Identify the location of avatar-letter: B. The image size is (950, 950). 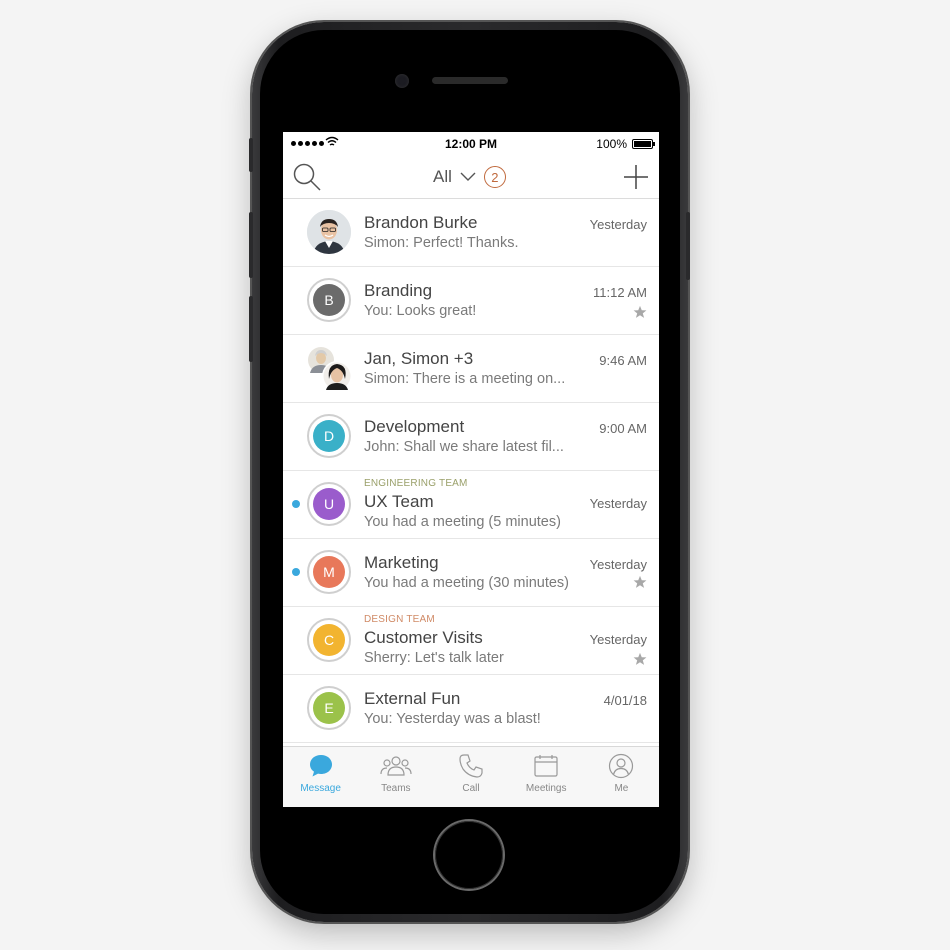
(329, 300).